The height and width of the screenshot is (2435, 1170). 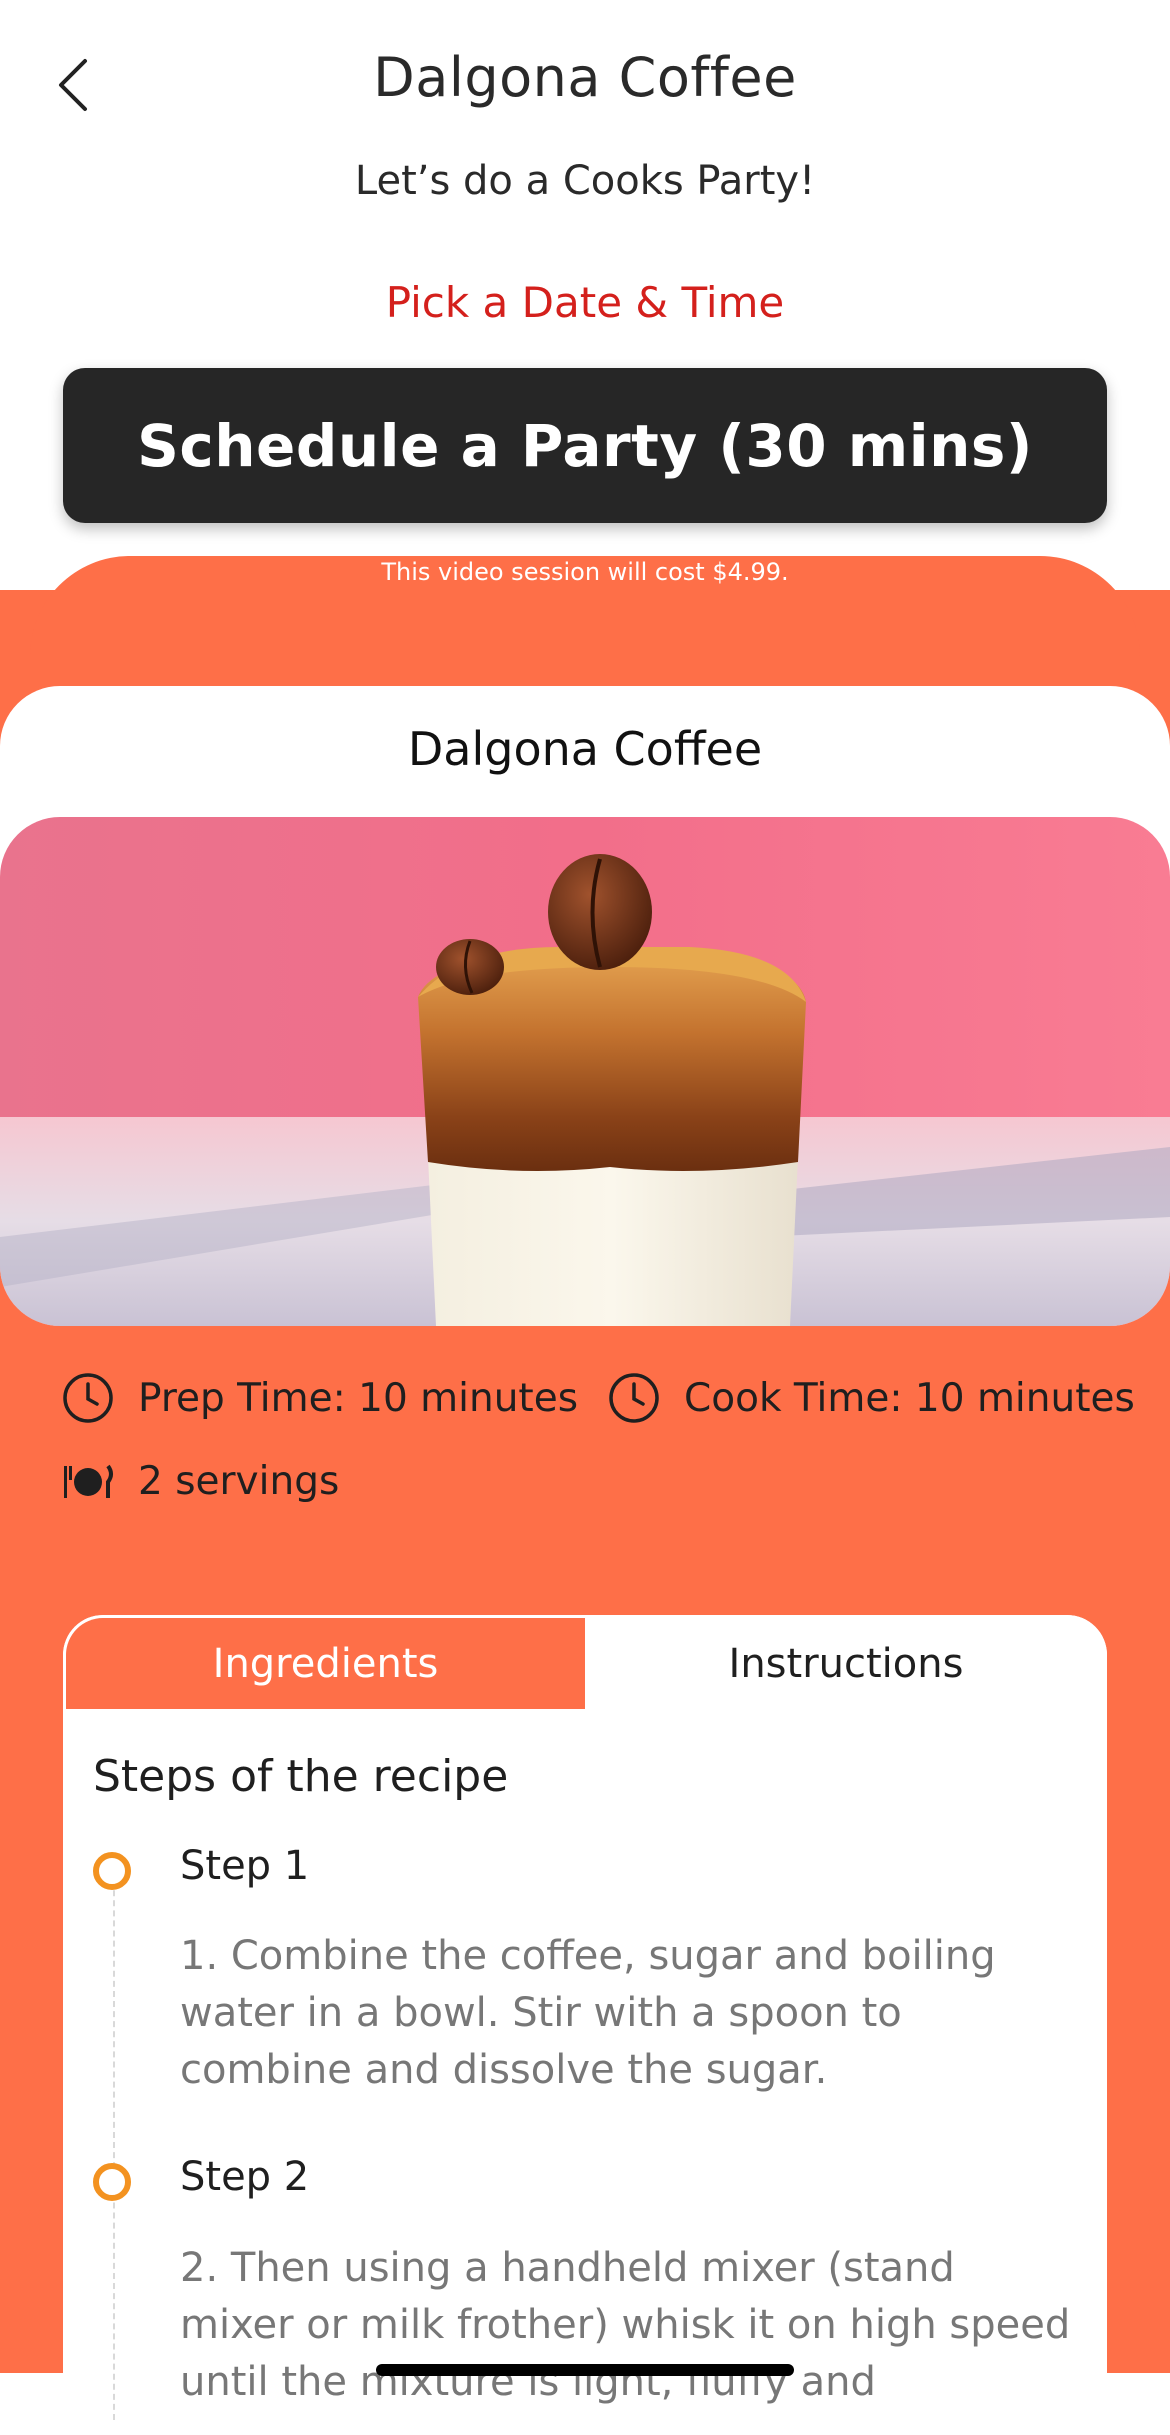 I want to click on step-1-marker, so click(x=112, y=1871).